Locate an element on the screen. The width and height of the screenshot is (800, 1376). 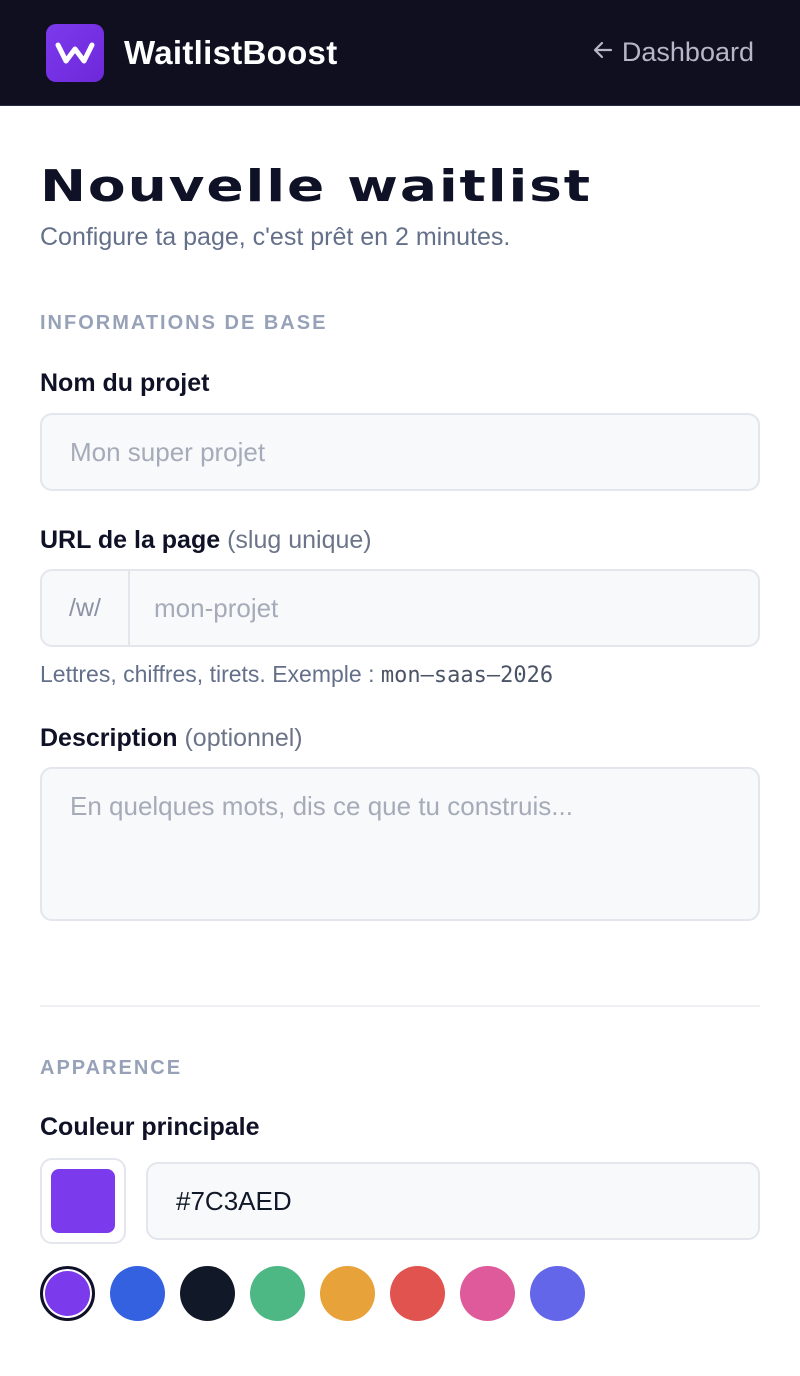
color-swatch-preview is located at coordinates (83, 1201).